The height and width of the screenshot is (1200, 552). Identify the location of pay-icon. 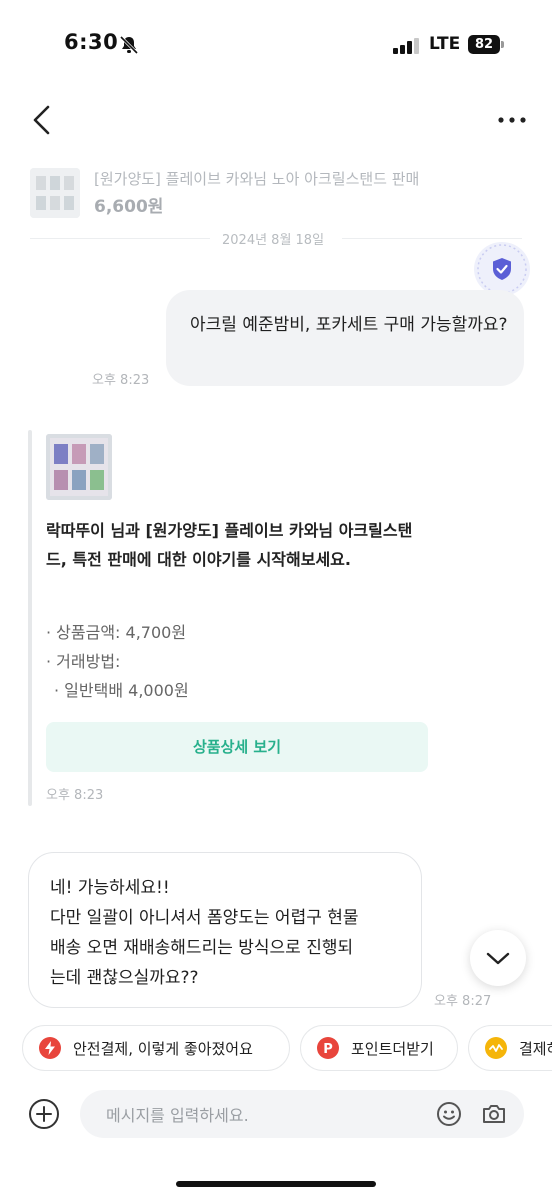
(496, 1048).